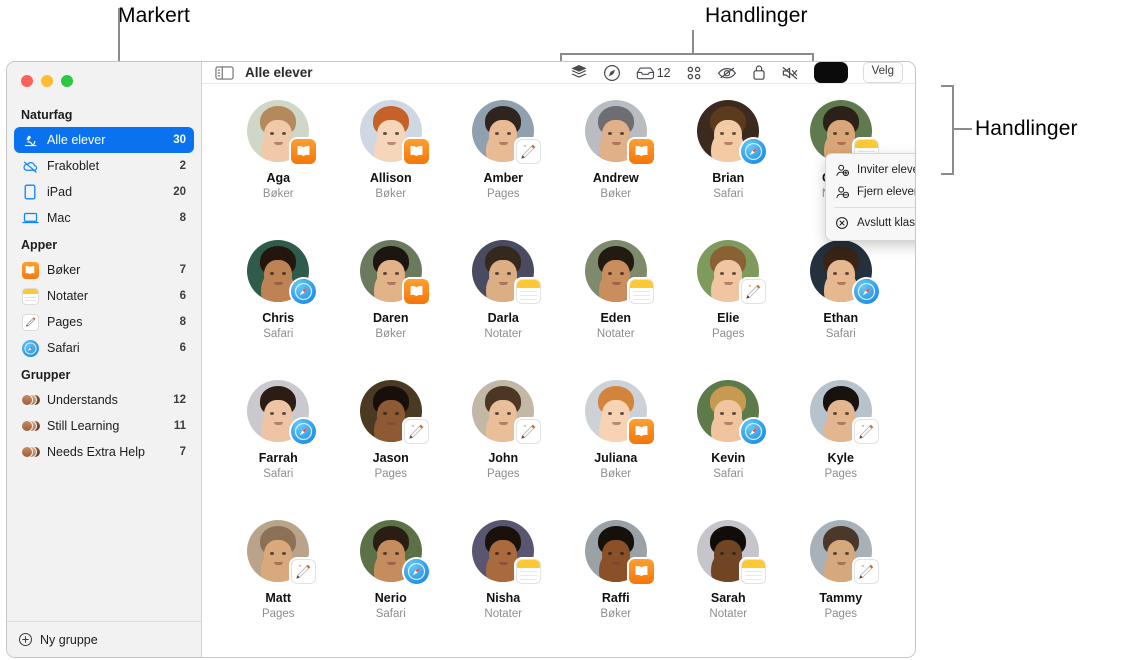  I want to click on sidebar-toggle-icon, so click(224, 73).